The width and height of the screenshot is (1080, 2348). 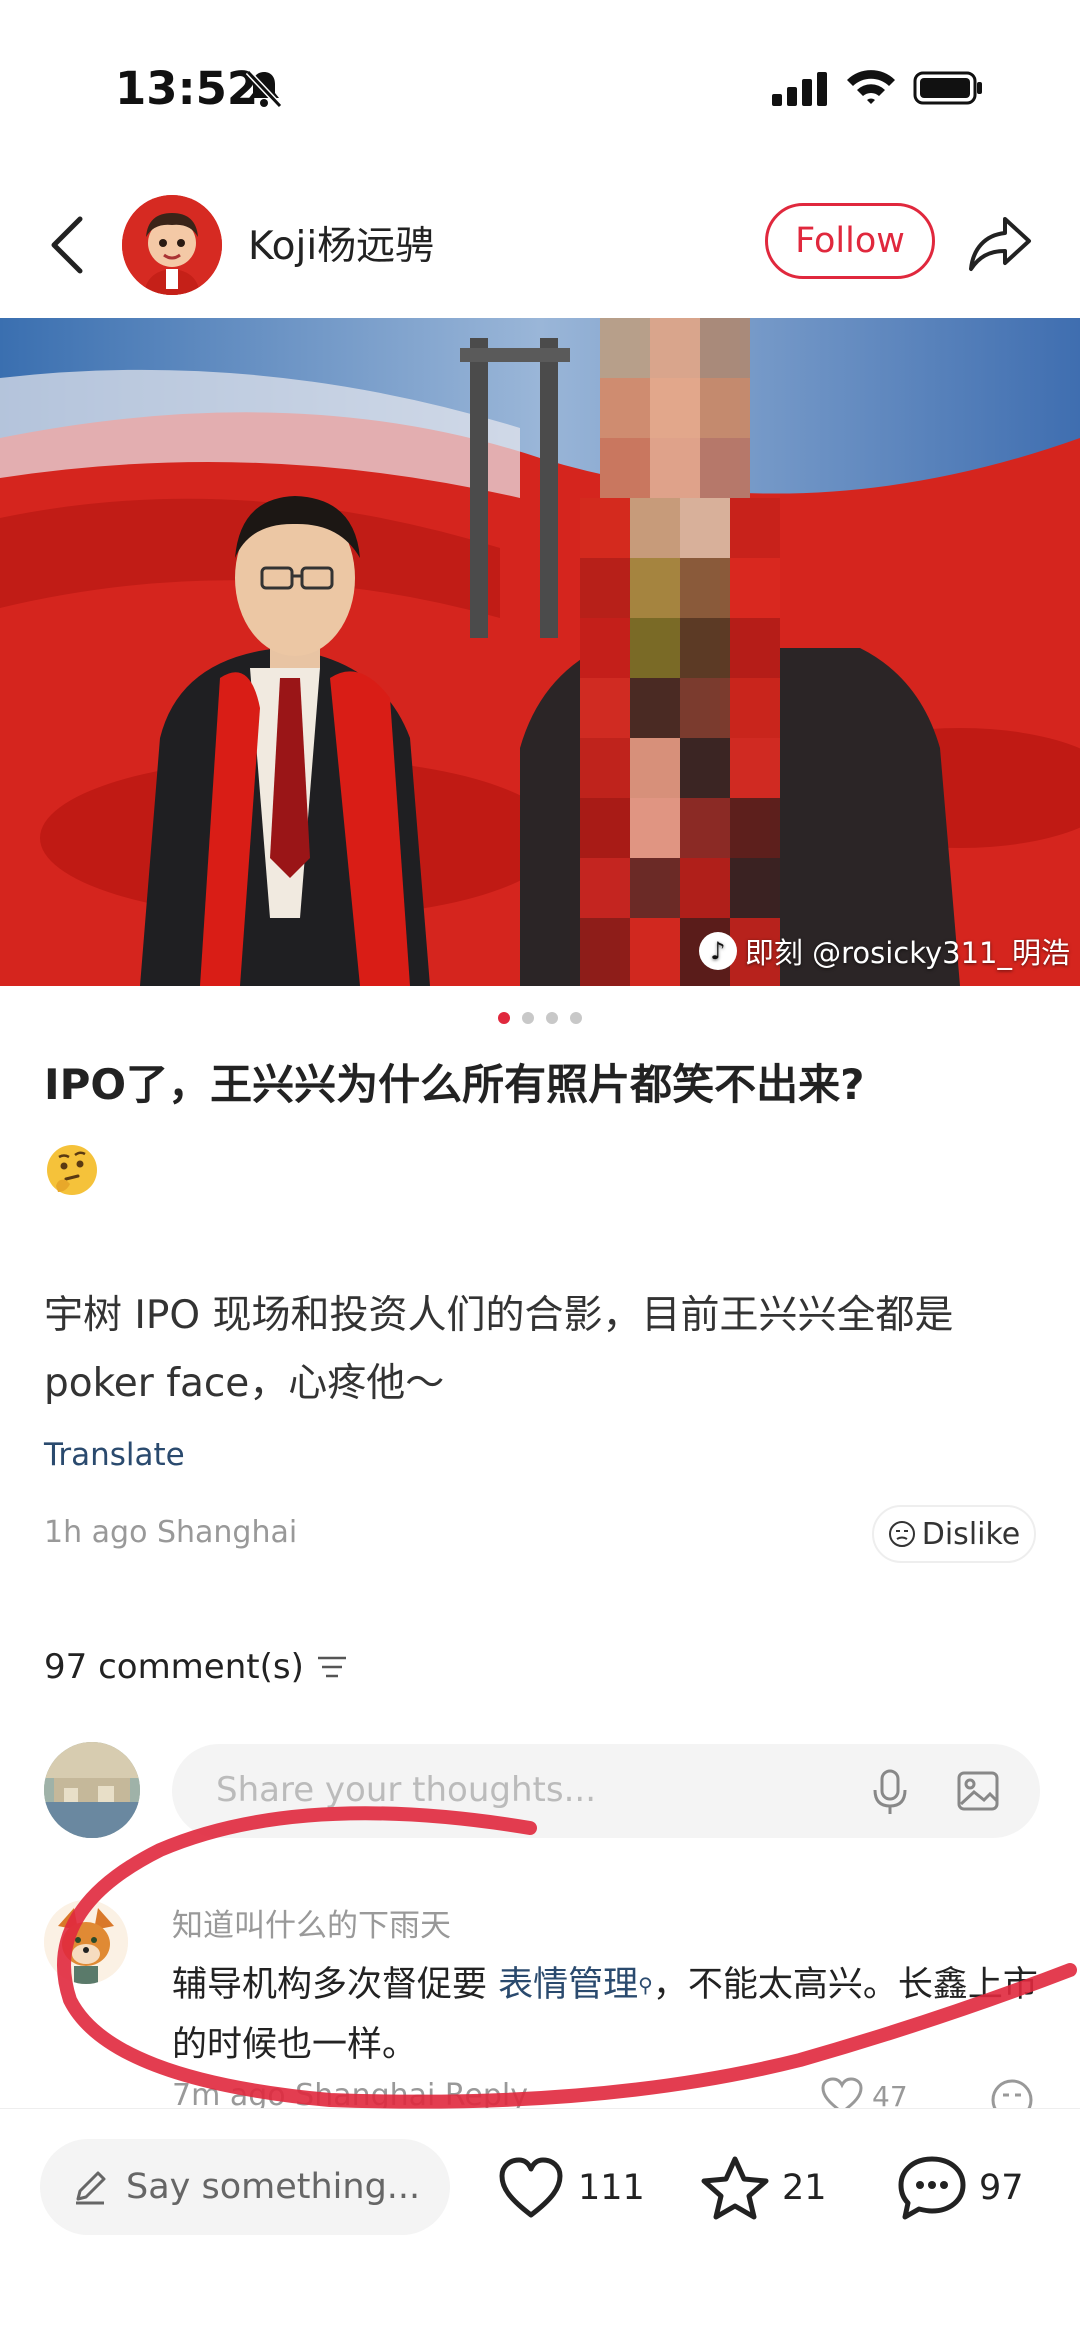 What do you see at coordinates (187, 88) in the screenshot?
I see `status-time: 13:52` at bounding box center [187, 88].